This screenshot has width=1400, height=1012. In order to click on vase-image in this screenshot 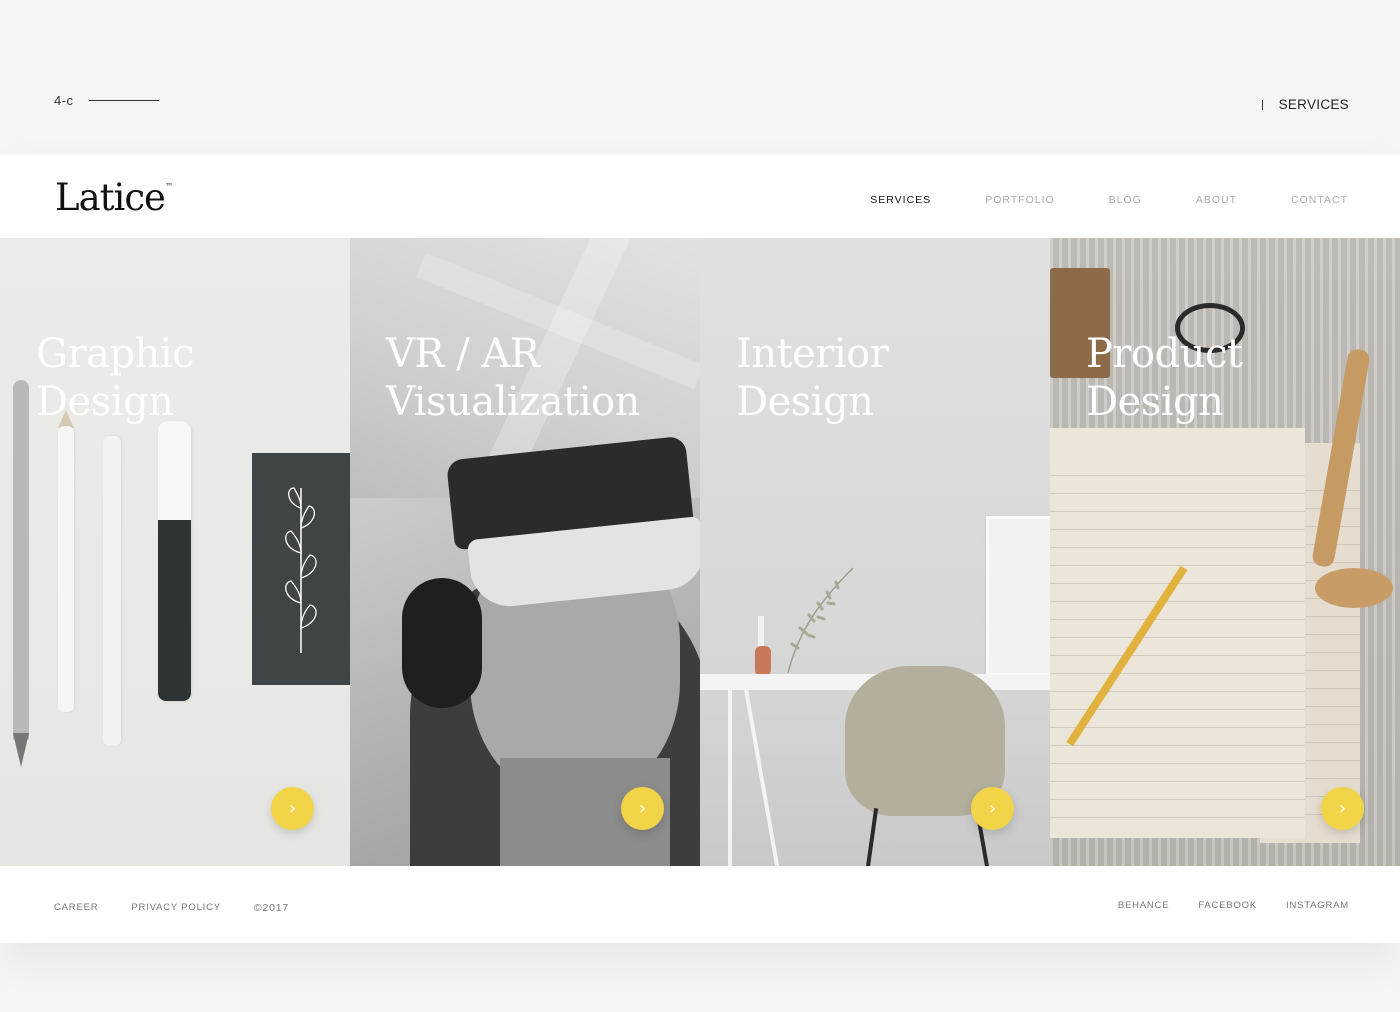, I will do `click(763, 661)`.